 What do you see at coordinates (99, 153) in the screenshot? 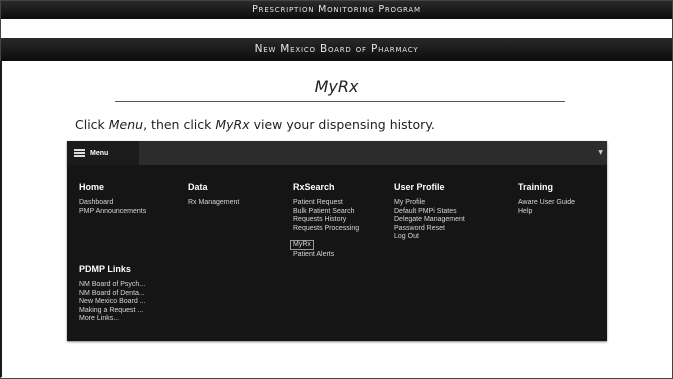
I see `menu-label: Menu` at bounding box center [99, 153].